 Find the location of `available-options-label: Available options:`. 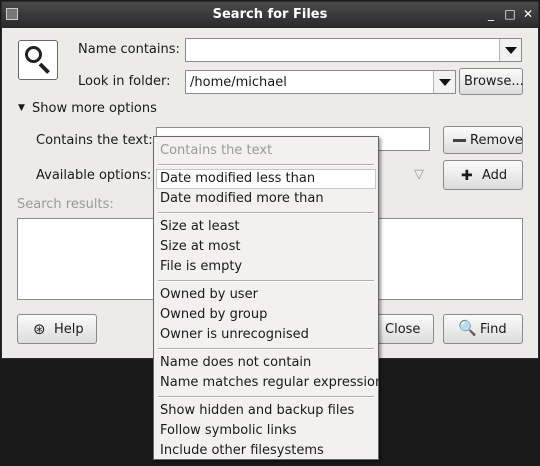

available-options-label: Available options: is located at coordinates (94, 175).